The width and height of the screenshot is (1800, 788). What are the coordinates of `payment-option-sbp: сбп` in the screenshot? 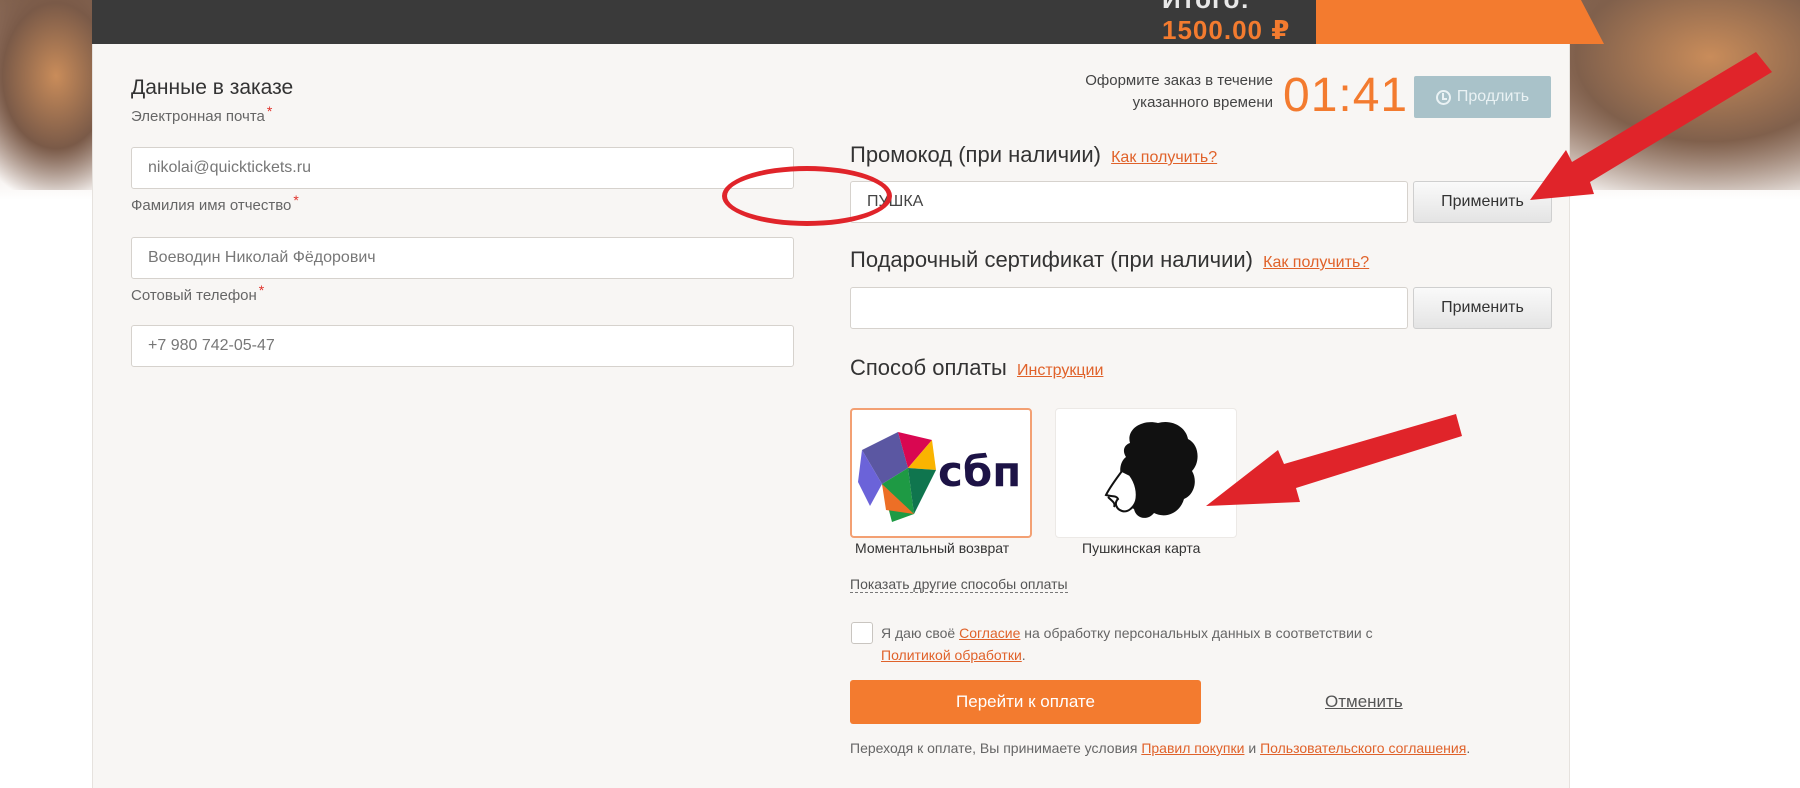 It's located at (941, 473).